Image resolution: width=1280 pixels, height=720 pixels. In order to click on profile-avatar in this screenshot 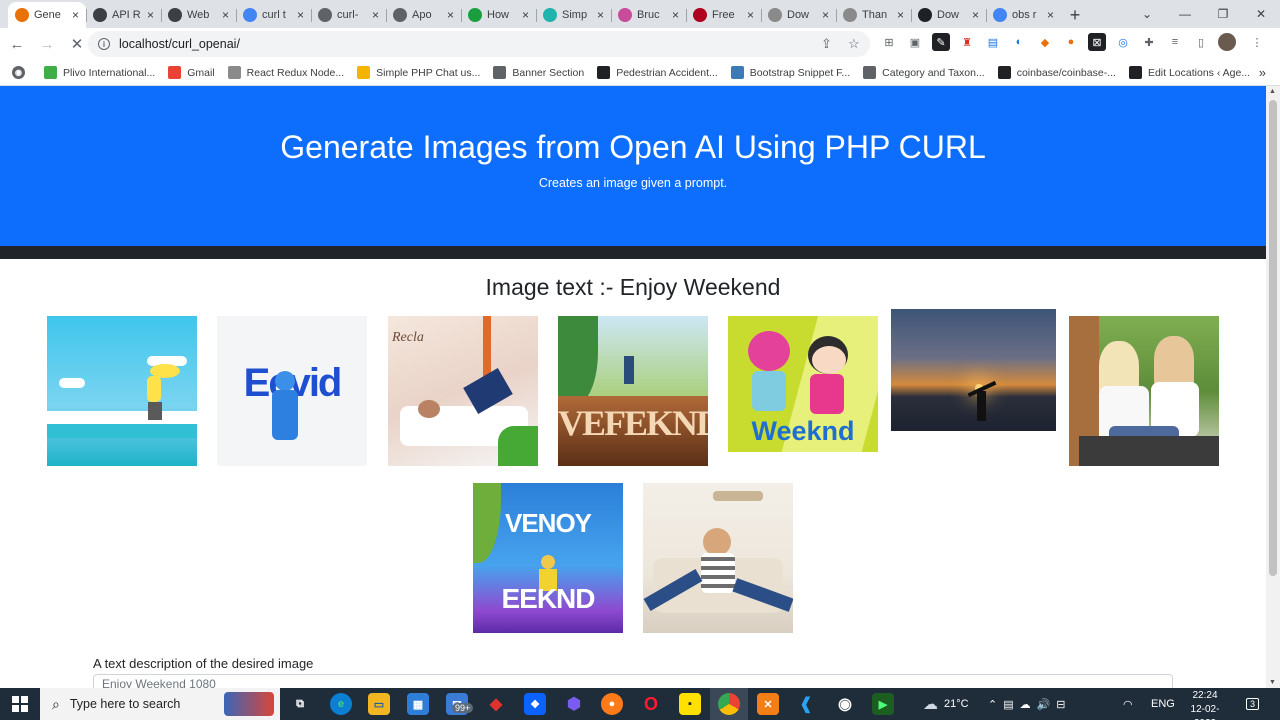, I will do `click(1227, 42)`.